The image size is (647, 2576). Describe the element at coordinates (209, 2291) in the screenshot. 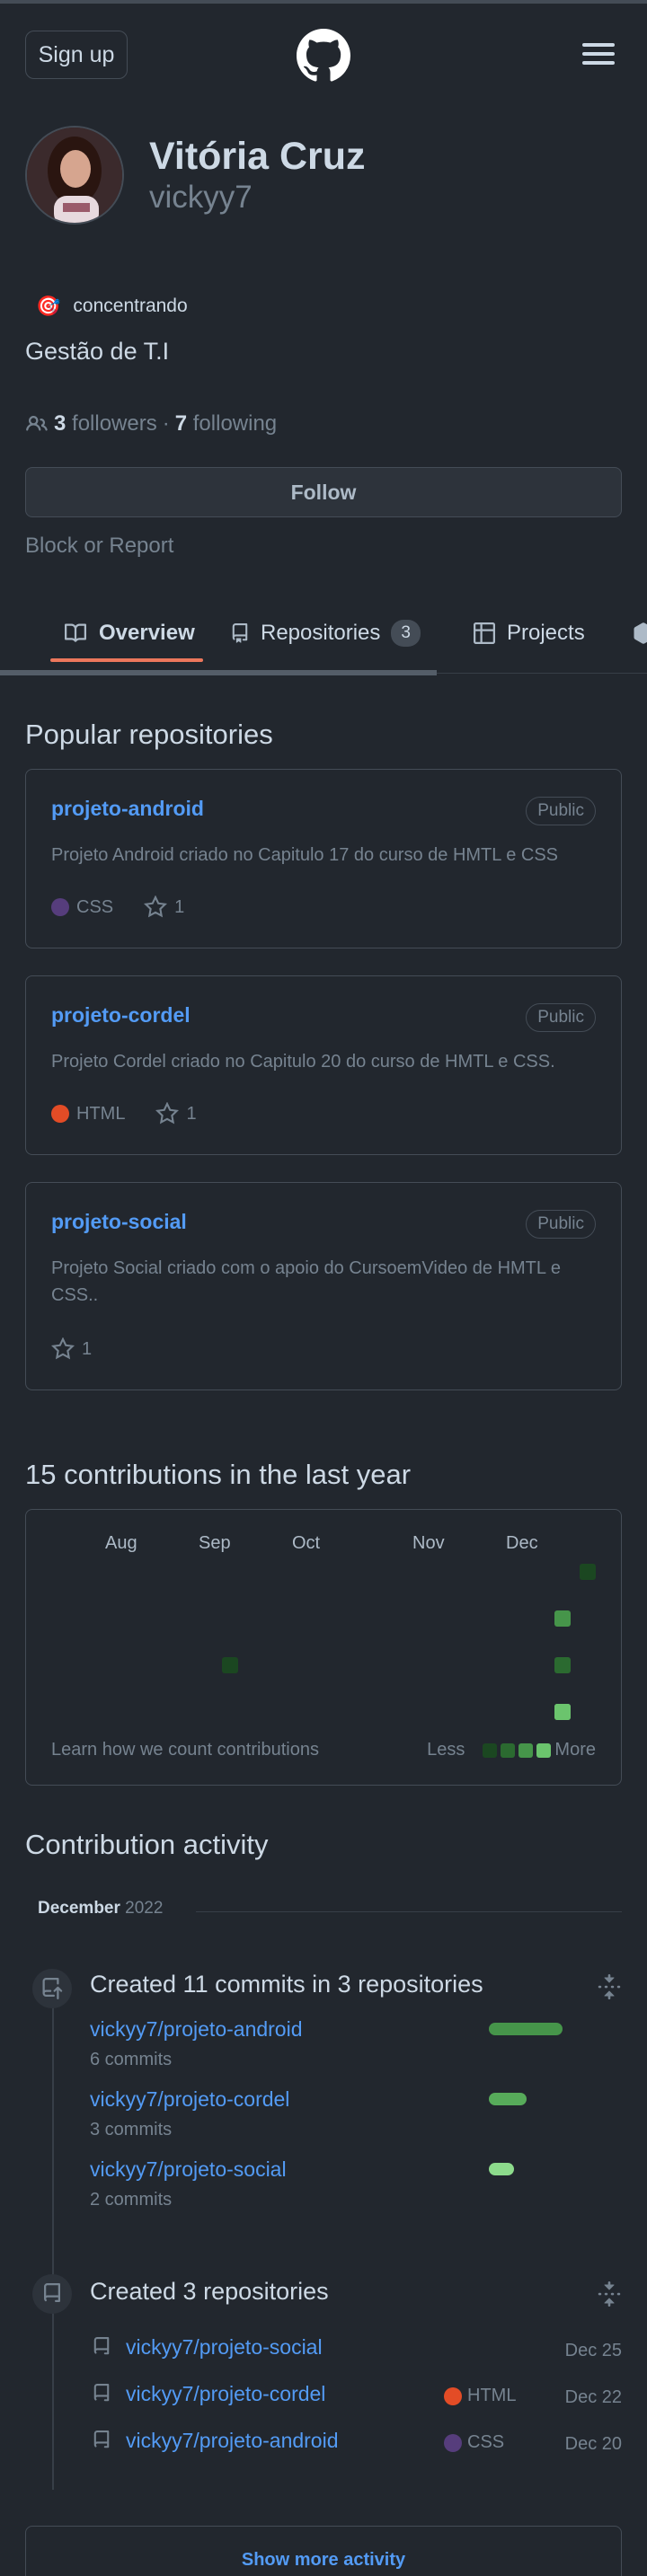

I see `repos-created-title: Created 3 repositories` at that location.